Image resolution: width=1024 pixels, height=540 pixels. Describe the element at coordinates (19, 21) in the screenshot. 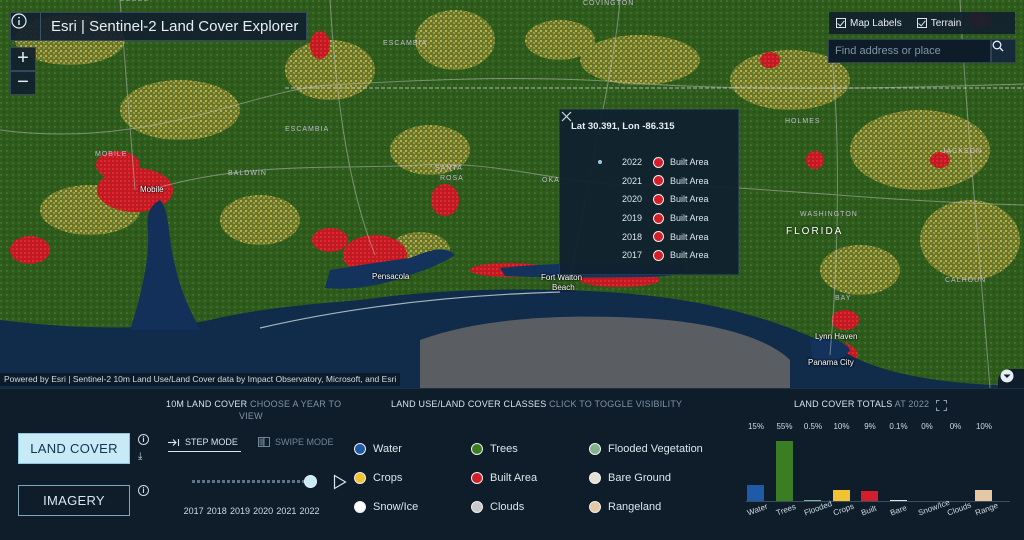

I see `info-icon` at that location.